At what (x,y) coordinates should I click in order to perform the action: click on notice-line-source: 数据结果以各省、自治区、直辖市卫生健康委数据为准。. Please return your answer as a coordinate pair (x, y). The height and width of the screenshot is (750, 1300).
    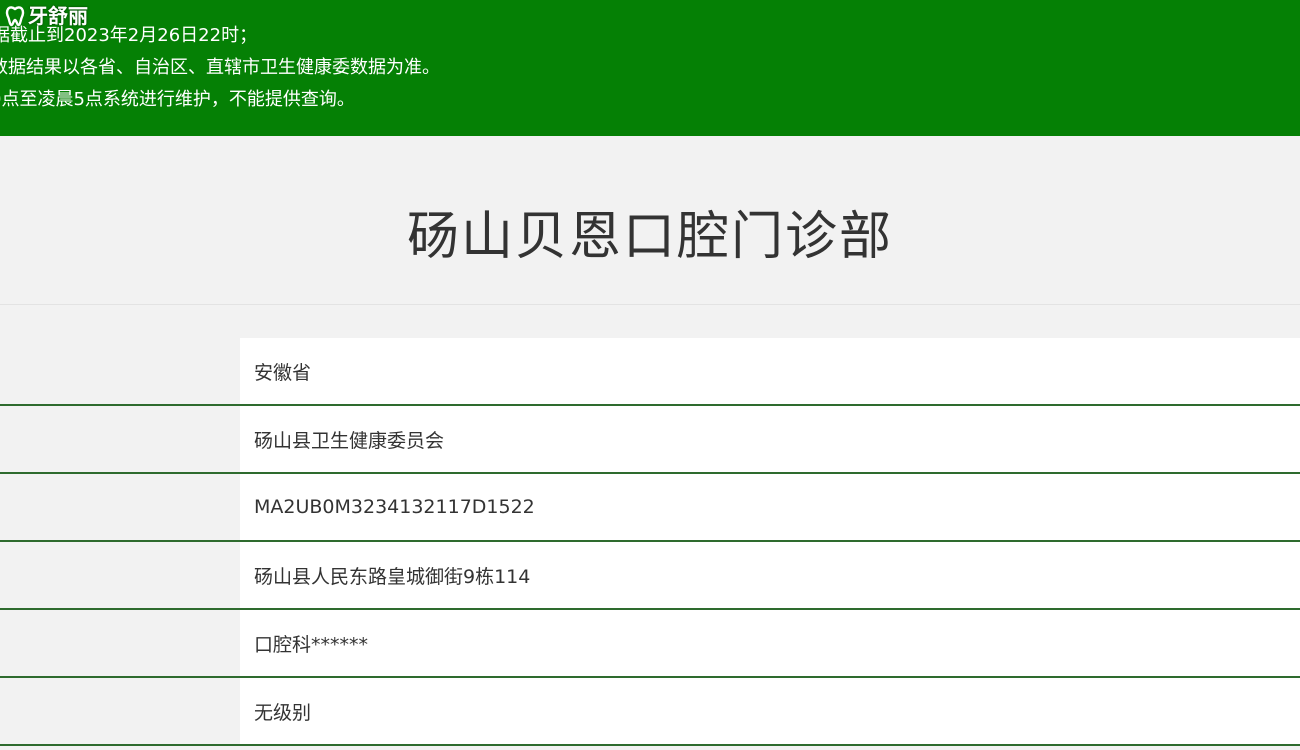
    Looking at the image, I should click on (220, 67).